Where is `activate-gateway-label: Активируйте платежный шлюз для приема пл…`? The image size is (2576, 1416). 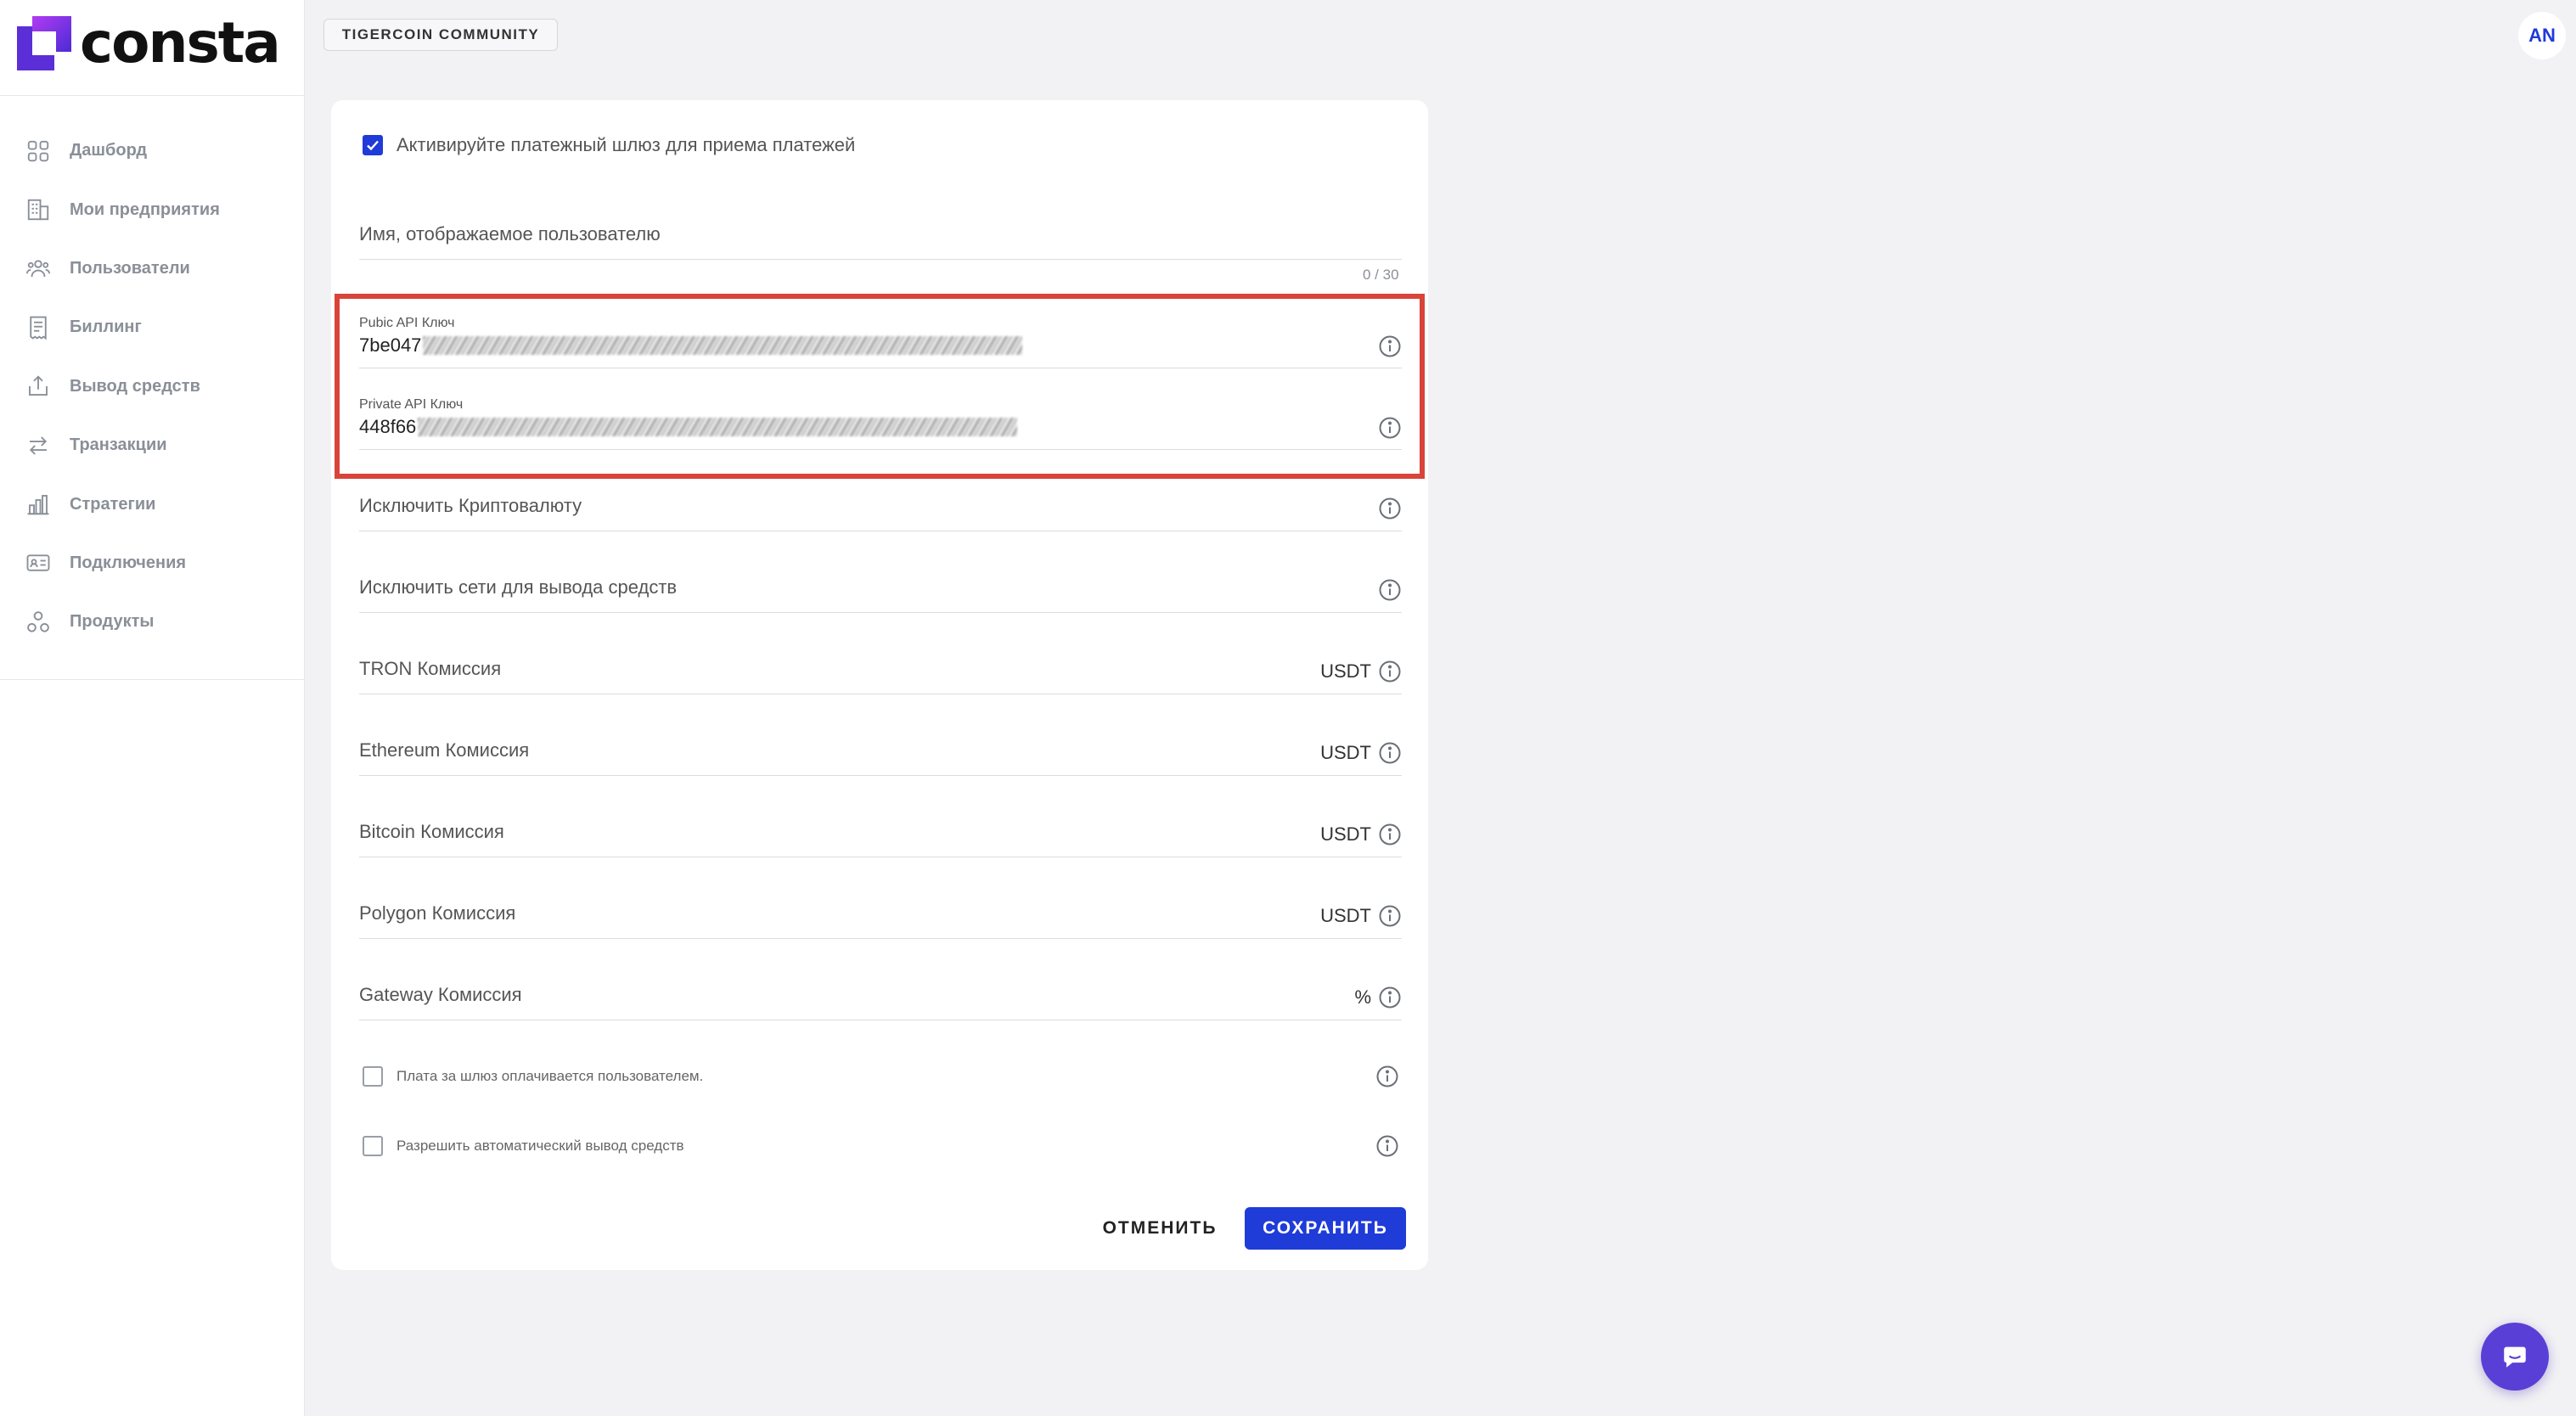
activate-gateway-label: Активируйте платежный шлюз для приема пл… is located at coordinates (626, 144).